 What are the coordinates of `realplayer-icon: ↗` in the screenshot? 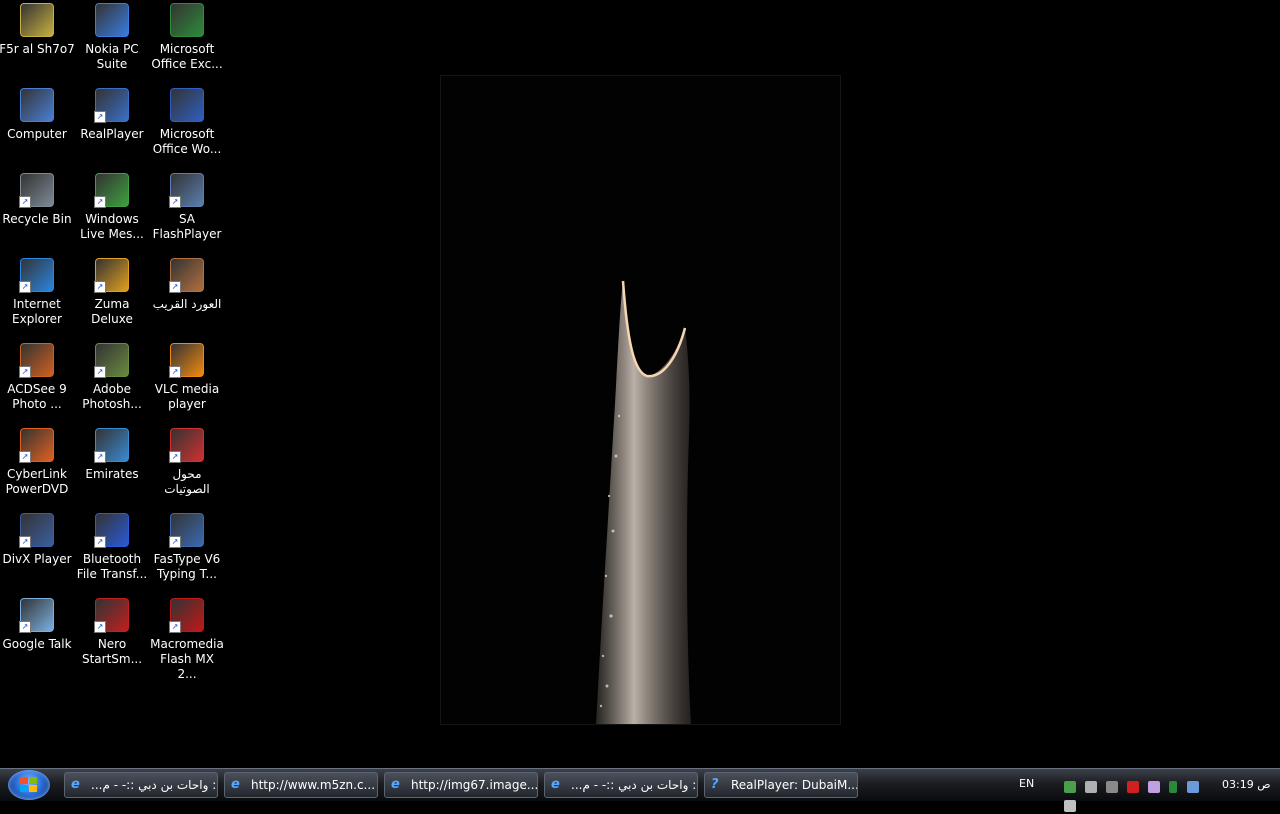 It's located at (111, 105).